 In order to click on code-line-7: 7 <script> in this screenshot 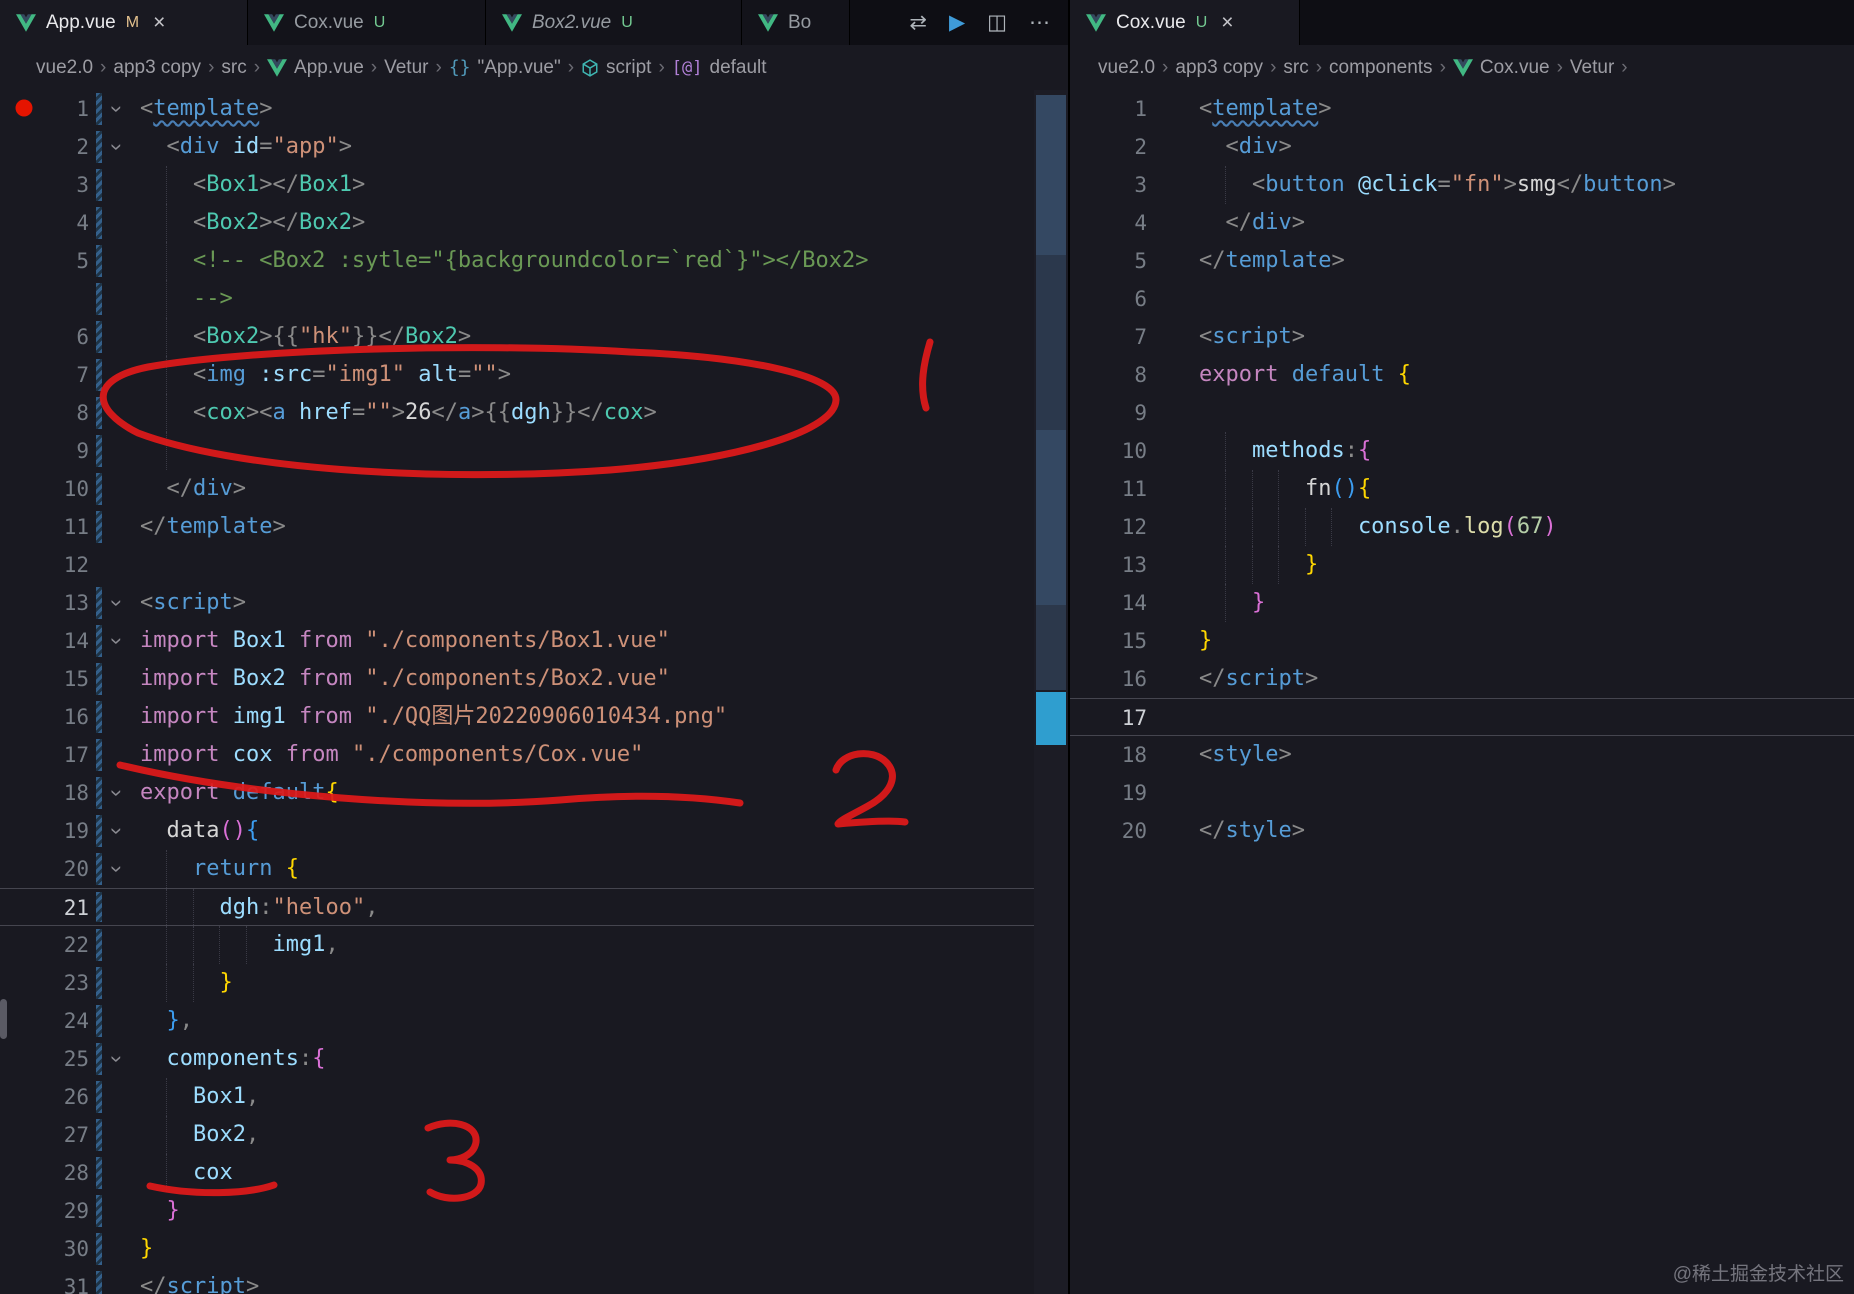, I will do `click(1462, 337)`.